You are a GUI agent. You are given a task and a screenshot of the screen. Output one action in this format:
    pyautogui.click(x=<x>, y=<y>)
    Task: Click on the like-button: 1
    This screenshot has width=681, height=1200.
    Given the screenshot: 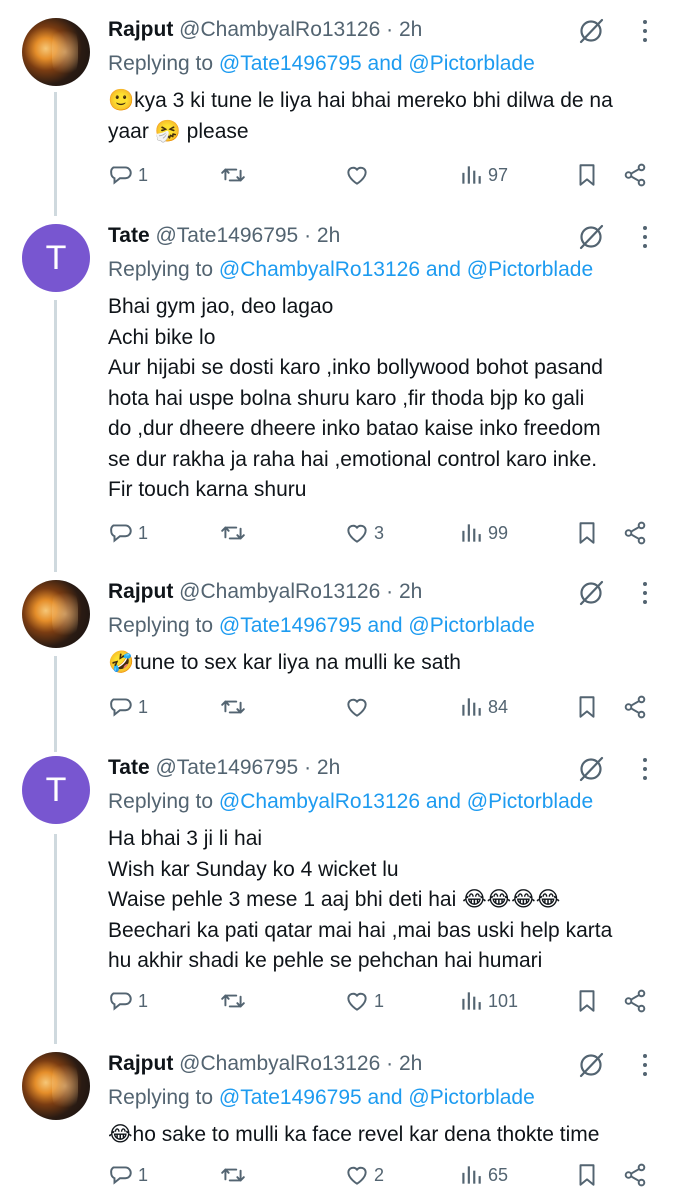 What is the action you would take?
    pyautogui.click(x=364, y=1001)
    